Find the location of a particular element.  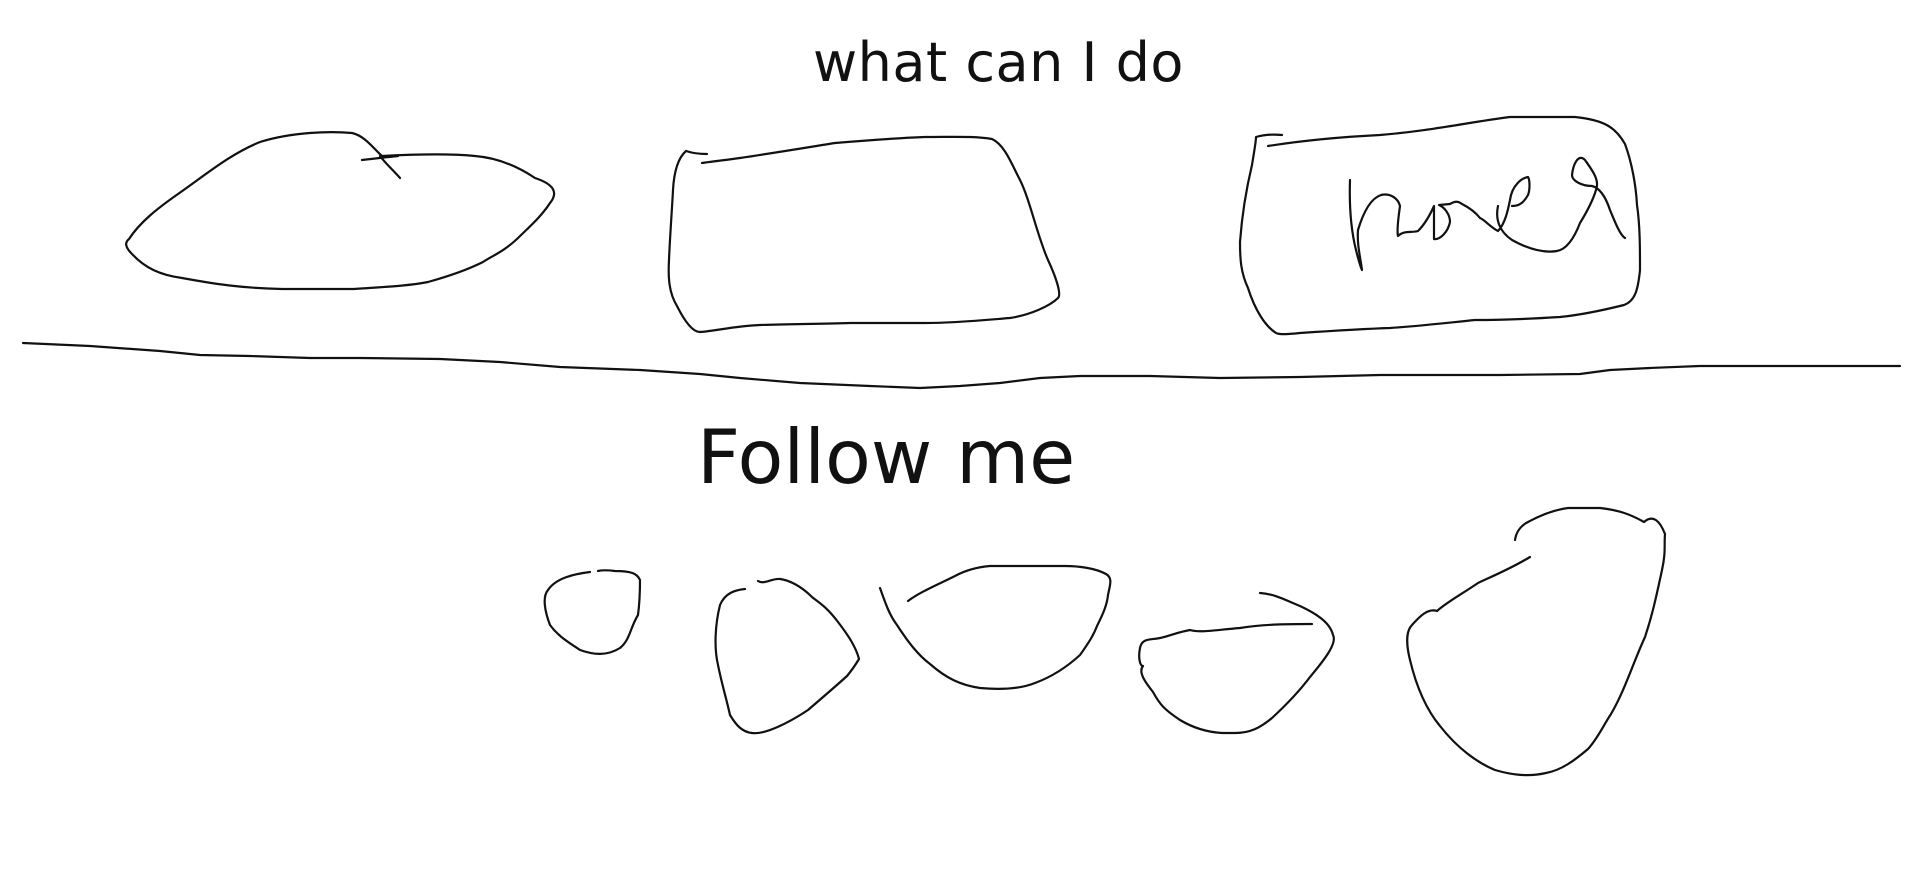

top-right-box-squiggle is located at coordinates (1487, 214).